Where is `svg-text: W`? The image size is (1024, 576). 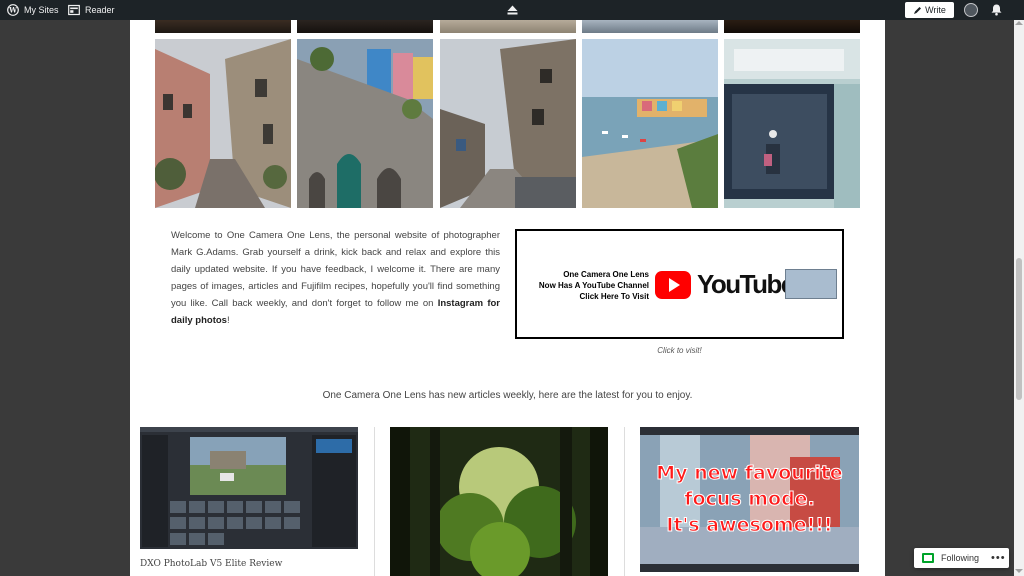 svg-text: W is located at coordinates (12, 10).